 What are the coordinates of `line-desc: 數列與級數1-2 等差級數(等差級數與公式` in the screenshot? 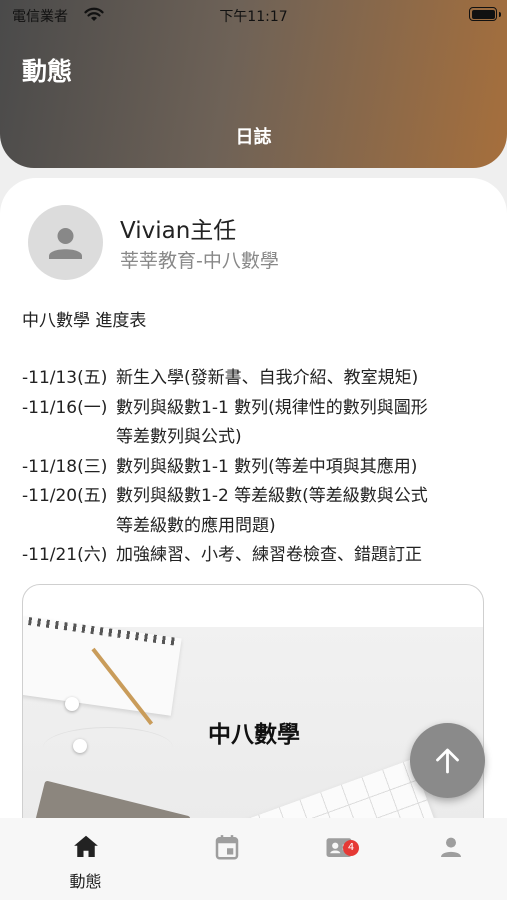 It's located at (272, 496).